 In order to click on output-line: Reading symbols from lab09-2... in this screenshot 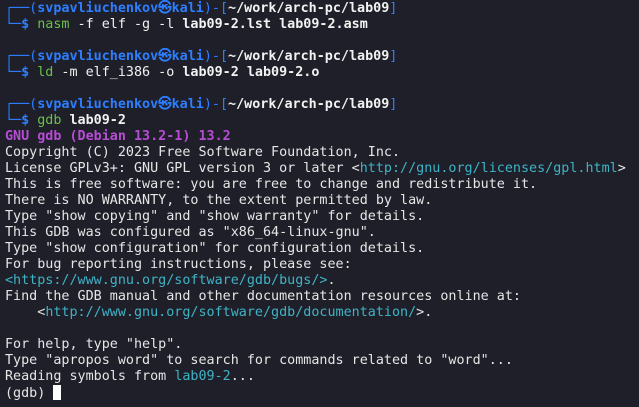, I will do `click(130, 376)`.